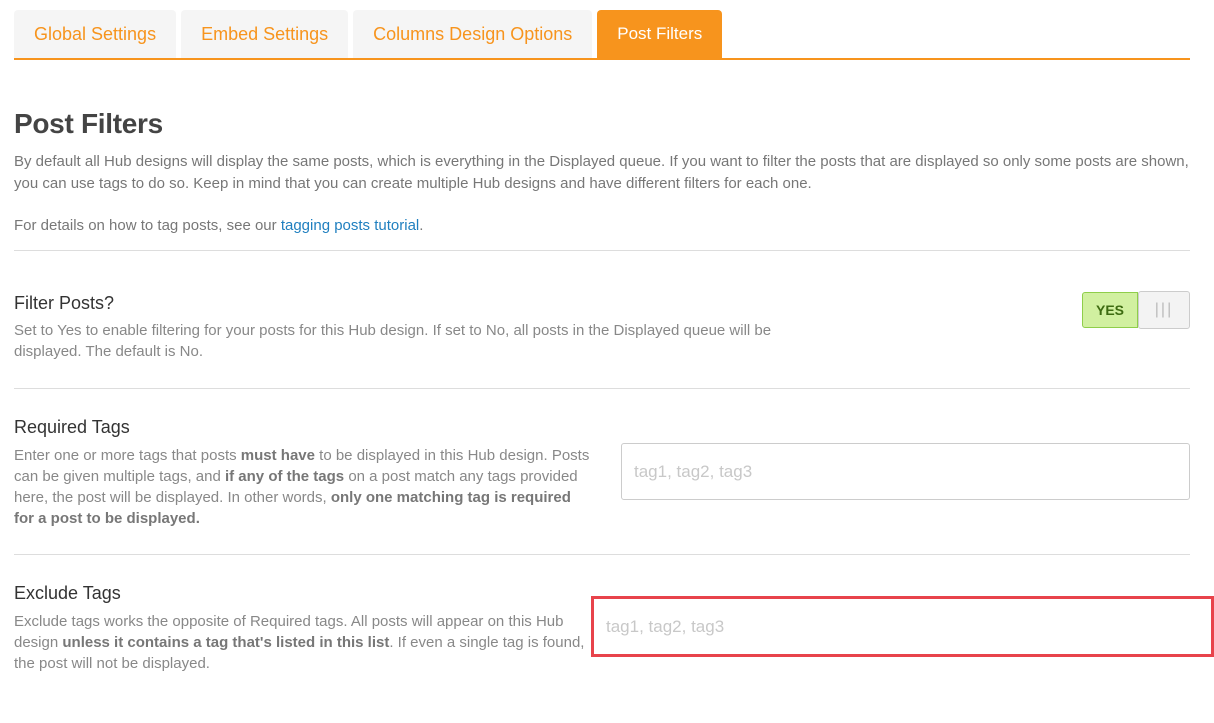  Describe the element at coordinates (350, 225) in the screenshot. I see `tagging-tutorial-link: tagging posts tutorial` at that location.